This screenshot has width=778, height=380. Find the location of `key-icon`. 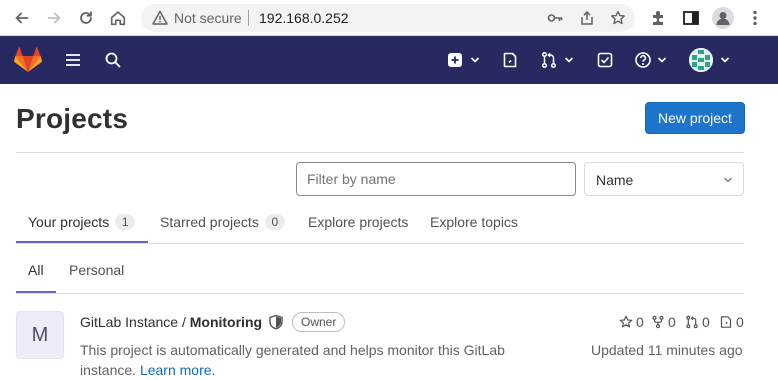

key-icon is located at coordinates (555, 18).